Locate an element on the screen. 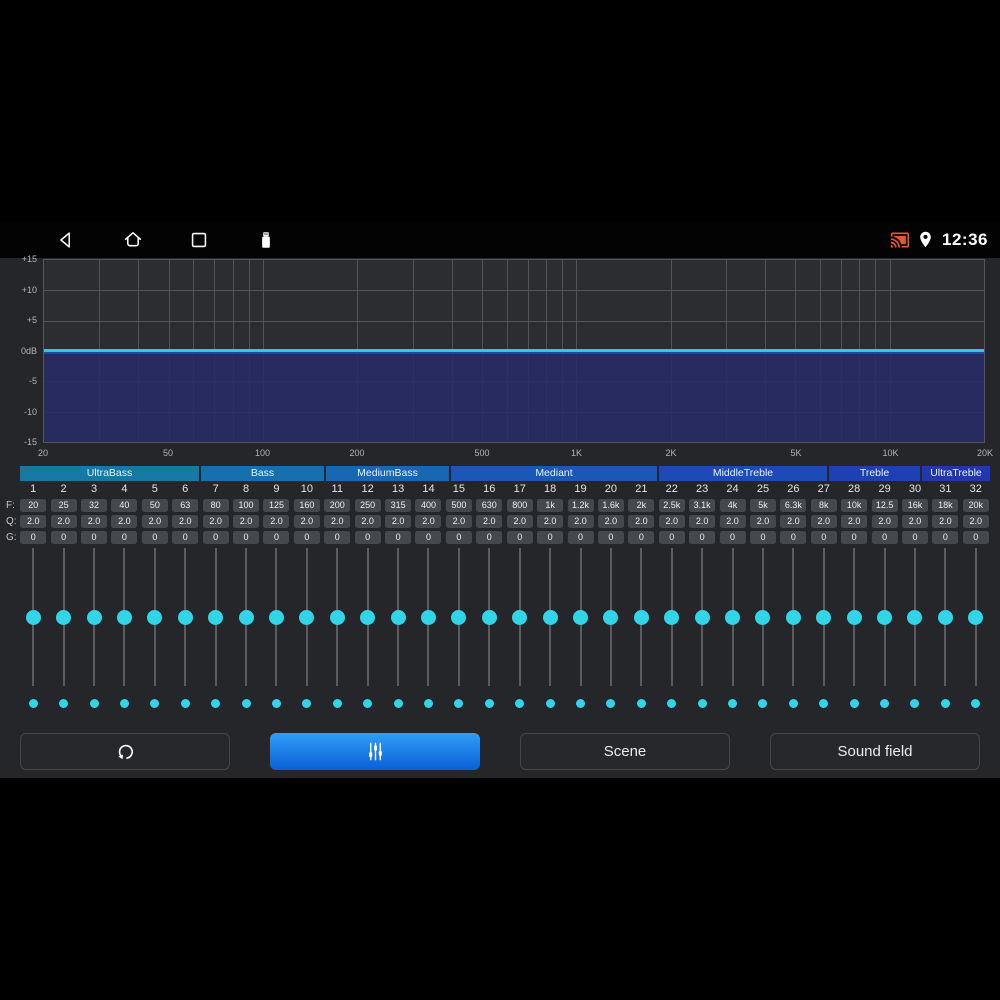  freq-value-chip: 20k is located at coordinates (975, 505).